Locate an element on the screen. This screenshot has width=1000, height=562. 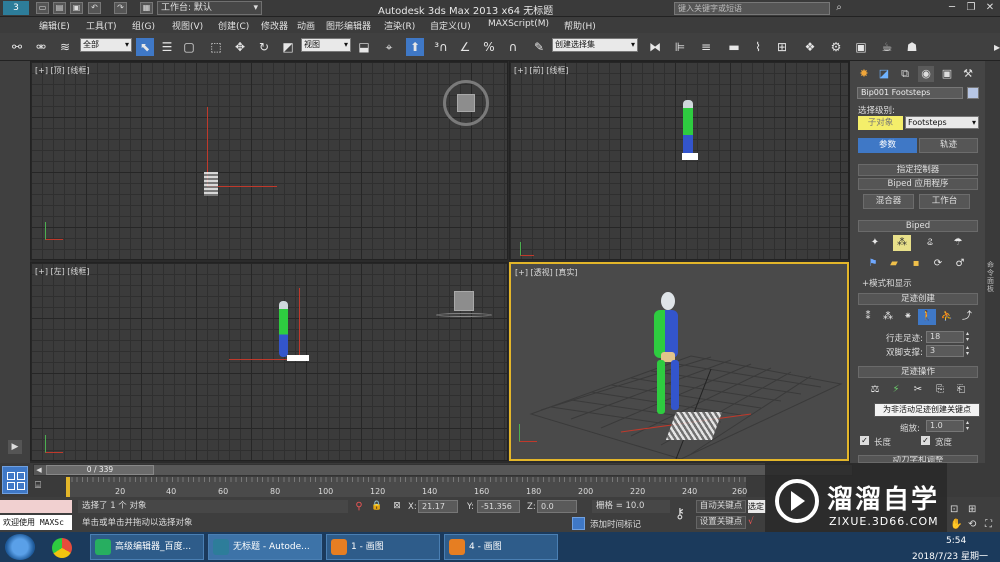
y-coordinate-input: -51.356 is located at coordinates (498, 506).